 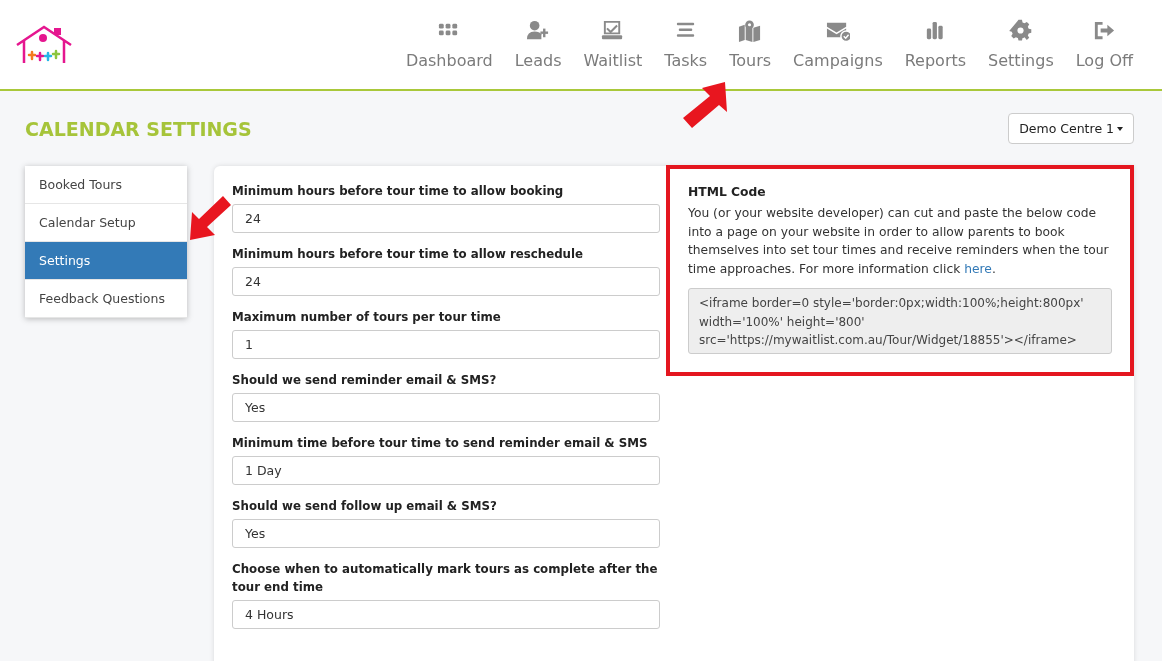 I want to click on nav-link: Dashboard, so click(x=449, y=44).